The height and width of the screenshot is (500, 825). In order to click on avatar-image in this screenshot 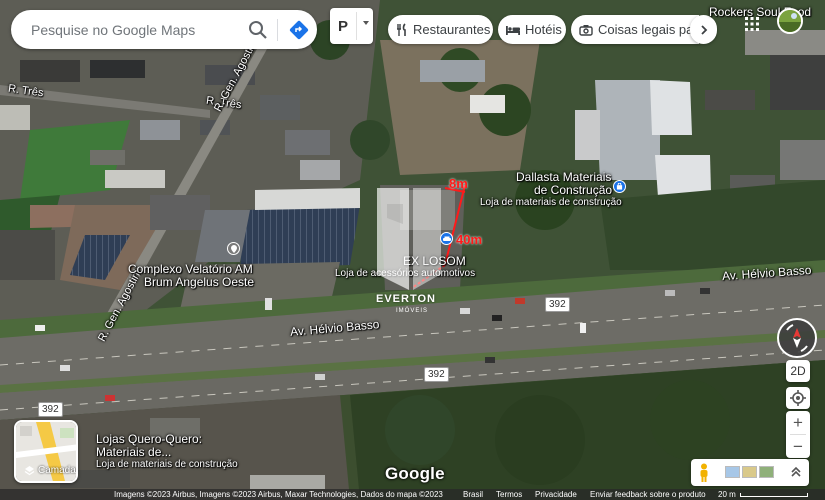, I will do `click(790, 21)`.